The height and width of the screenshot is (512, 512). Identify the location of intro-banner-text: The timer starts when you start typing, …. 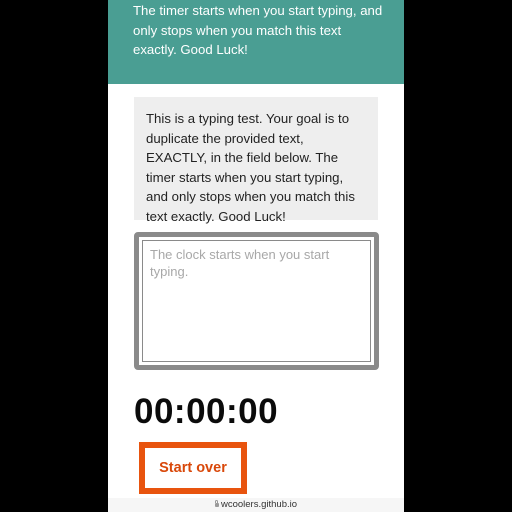
(258, 30).